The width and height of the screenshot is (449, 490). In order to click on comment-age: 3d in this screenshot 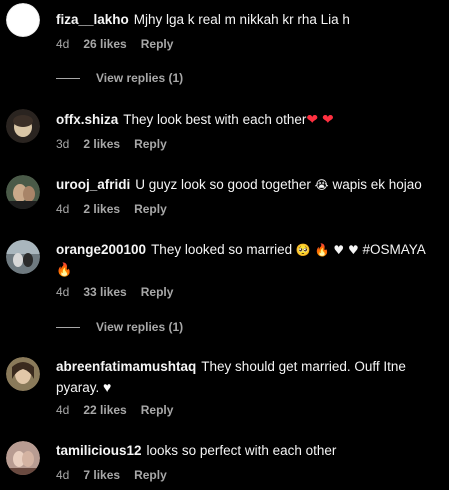, I will do `click(63, 144)`.